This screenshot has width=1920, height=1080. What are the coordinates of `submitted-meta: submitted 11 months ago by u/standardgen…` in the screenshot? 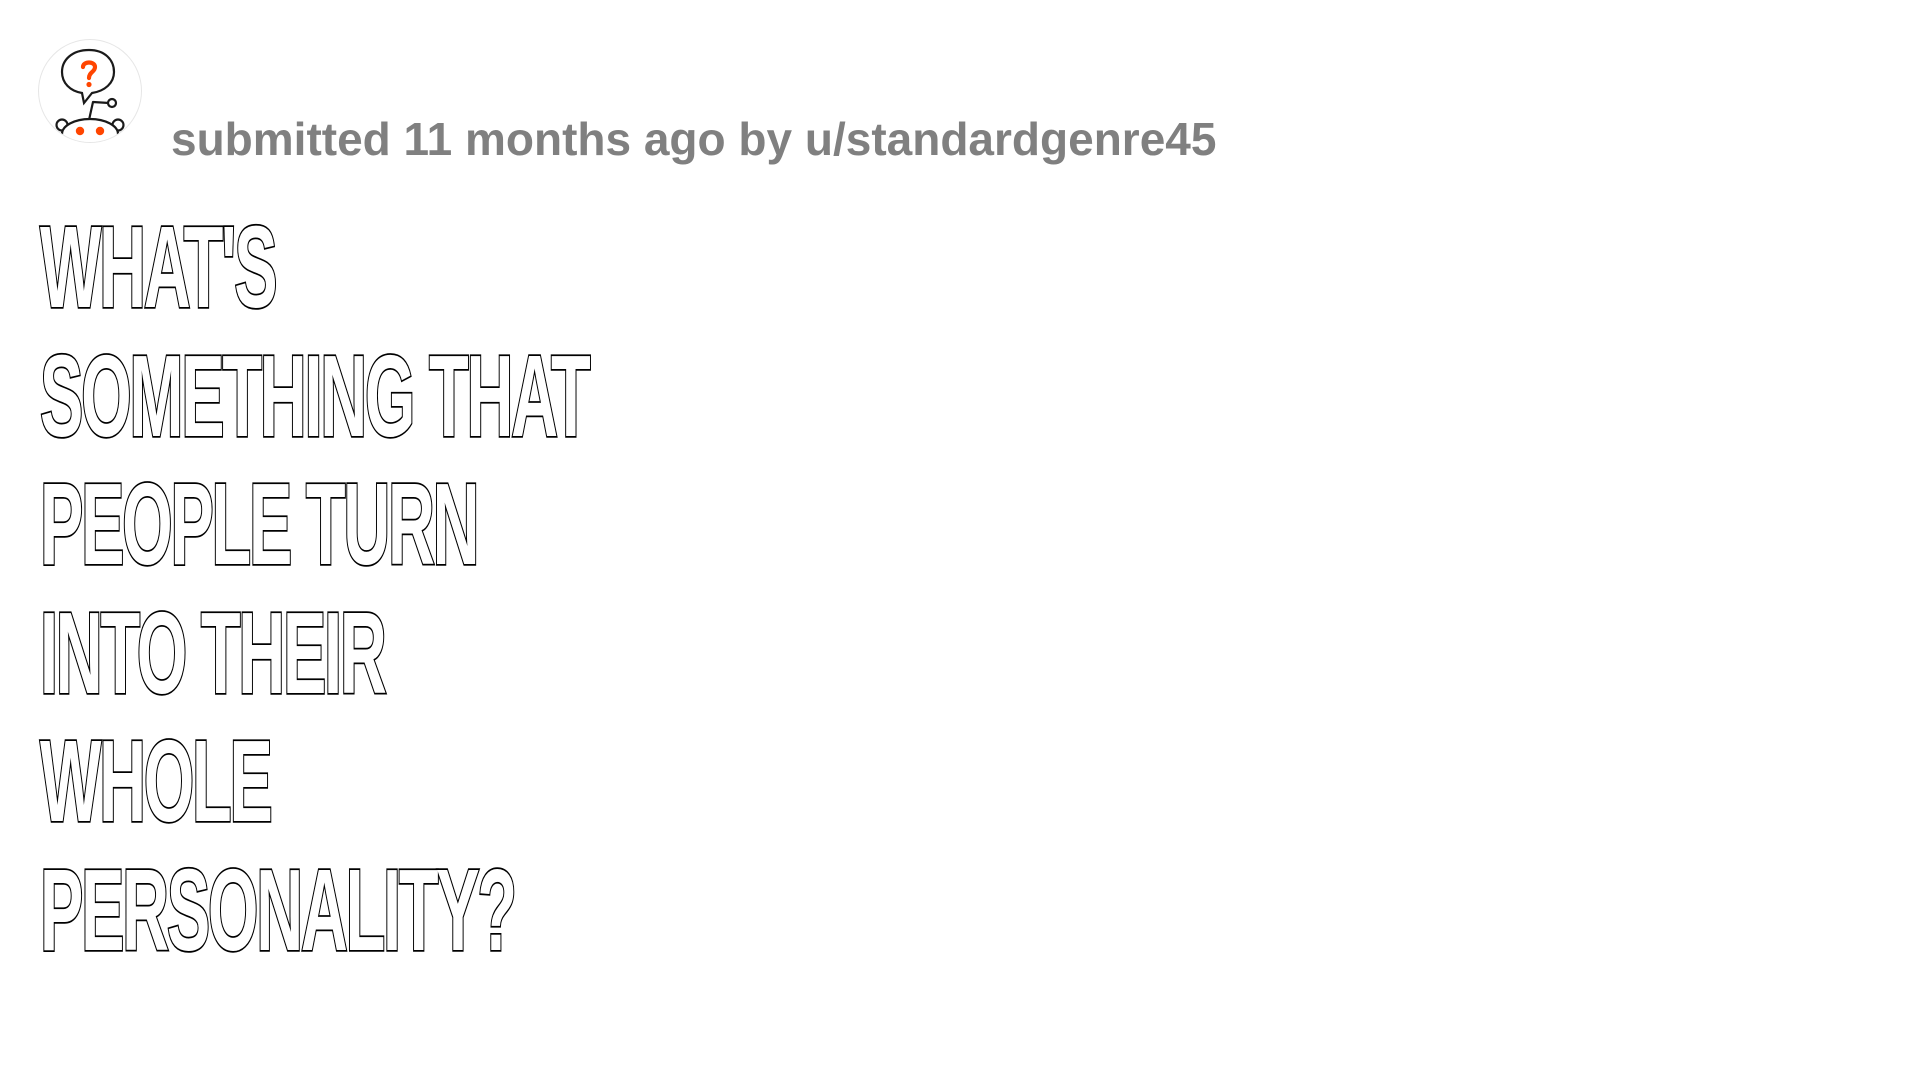 It's located at (694, 139).